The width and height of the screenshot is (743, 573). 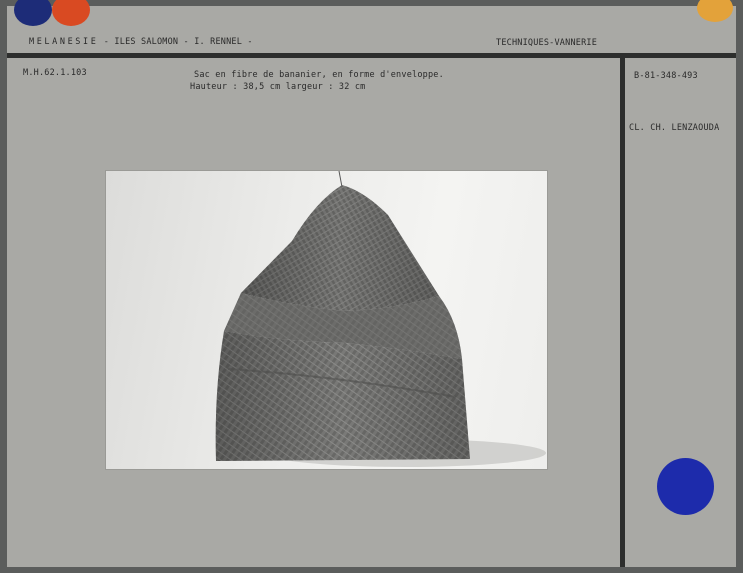 I want to click on blue-marker-dot, so click(x=685, y=486).